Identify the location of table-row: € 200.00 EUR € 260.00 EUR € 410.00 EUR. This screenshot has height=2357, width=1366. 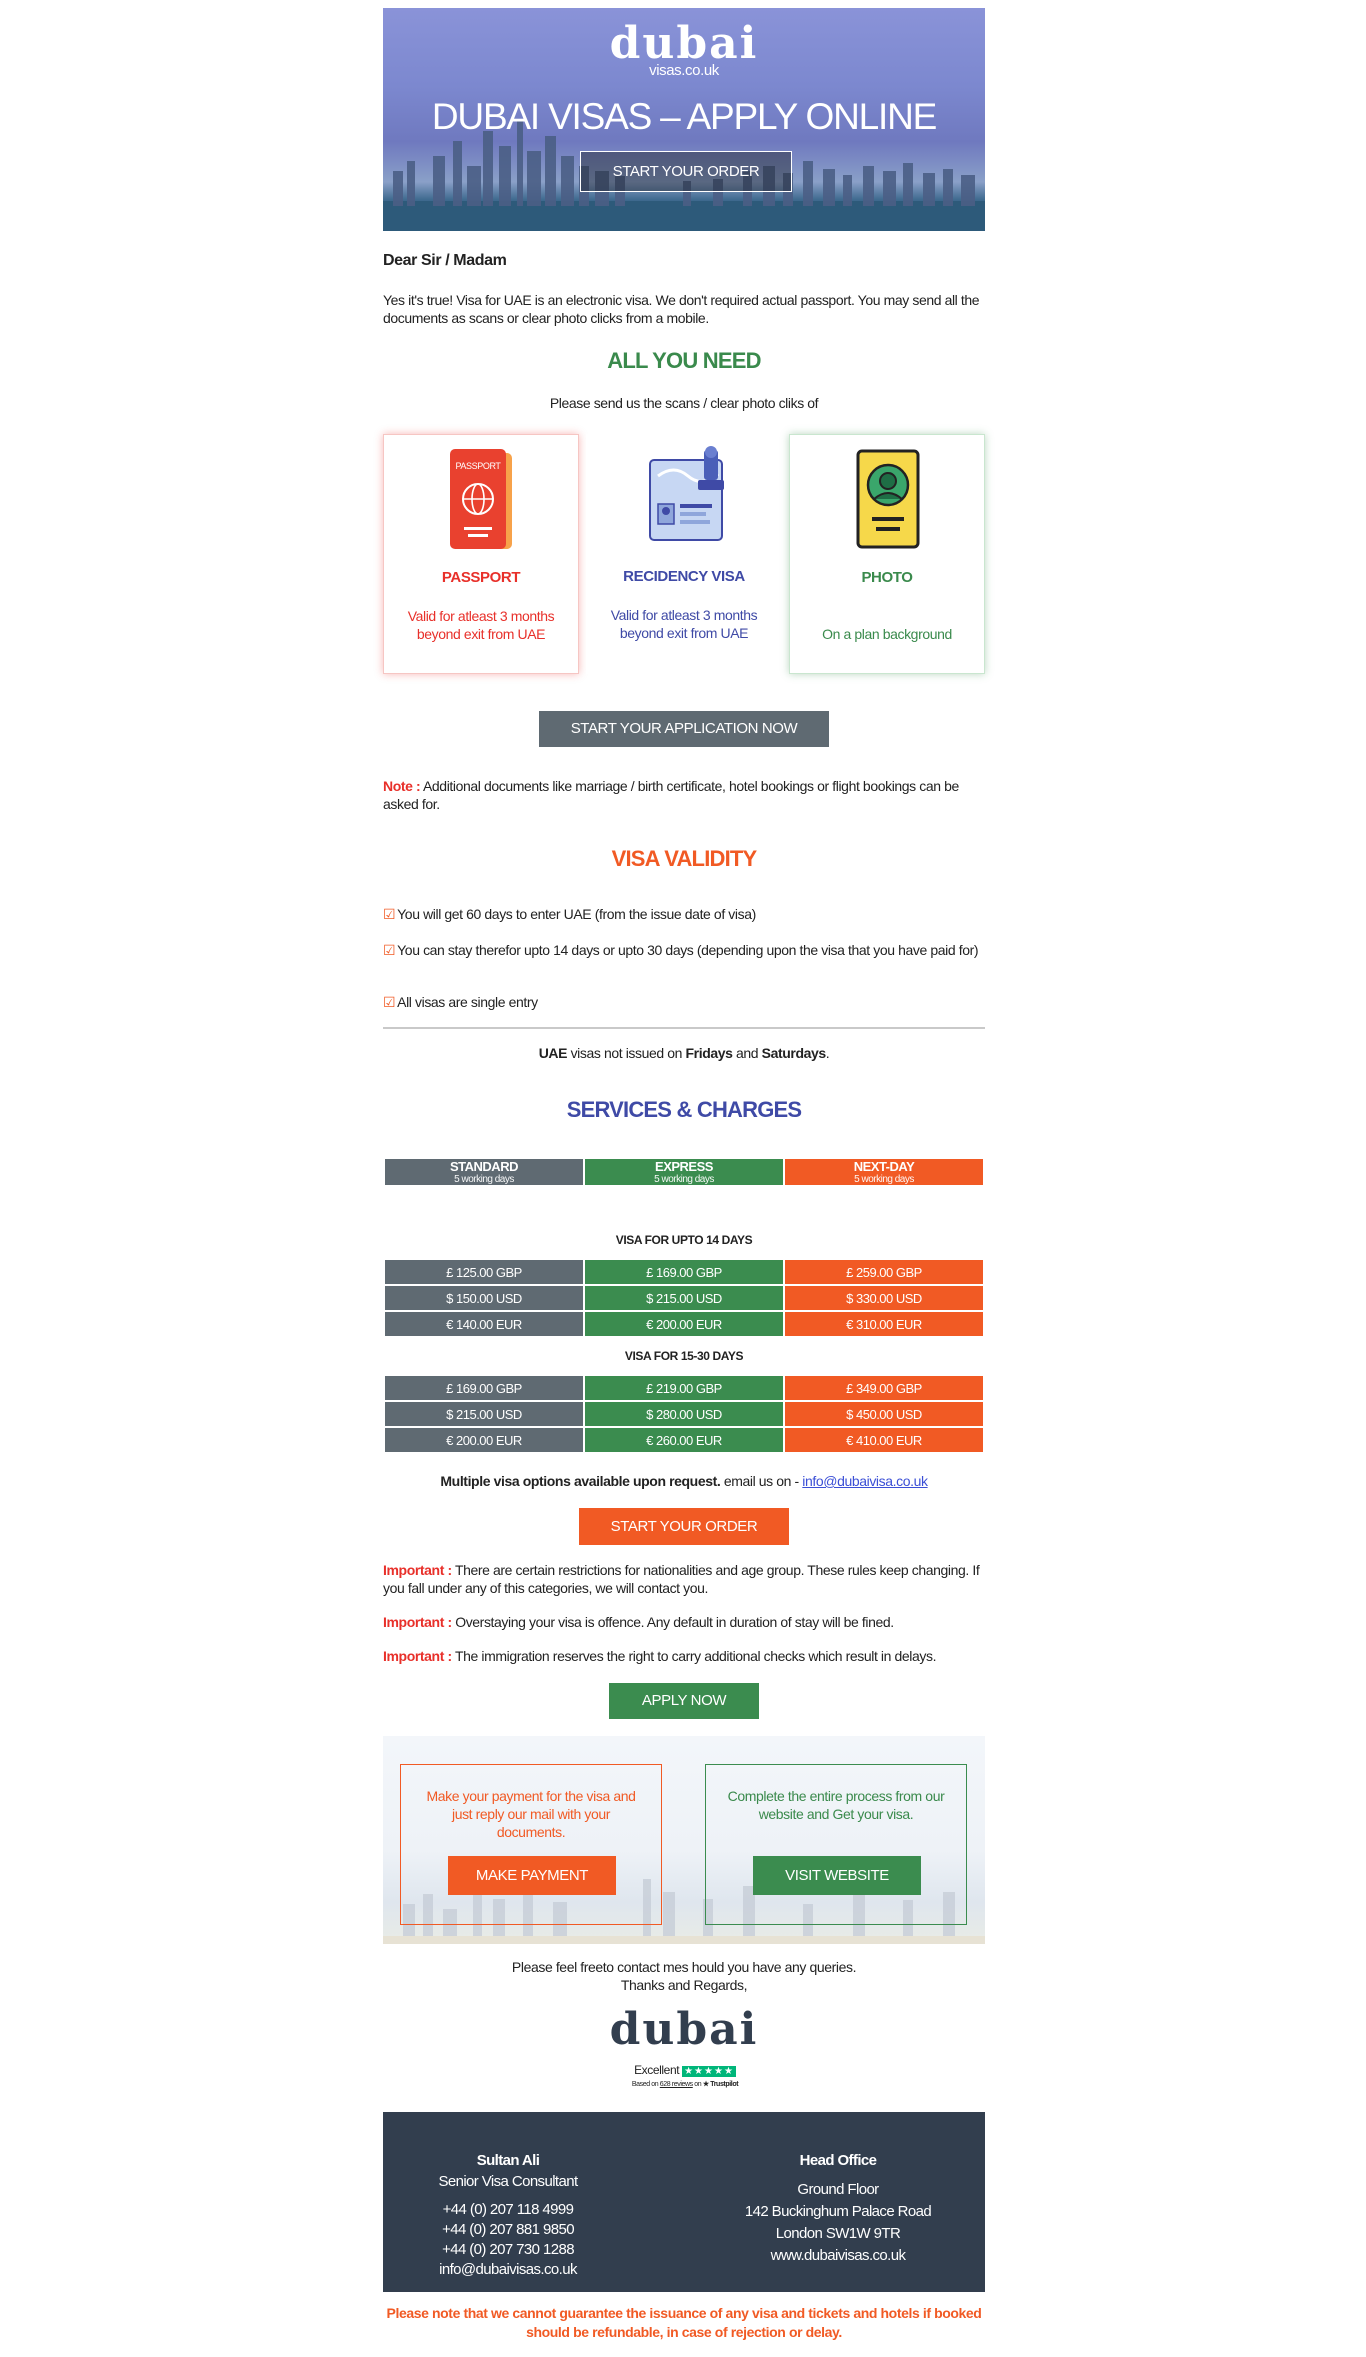
(684, 1440).